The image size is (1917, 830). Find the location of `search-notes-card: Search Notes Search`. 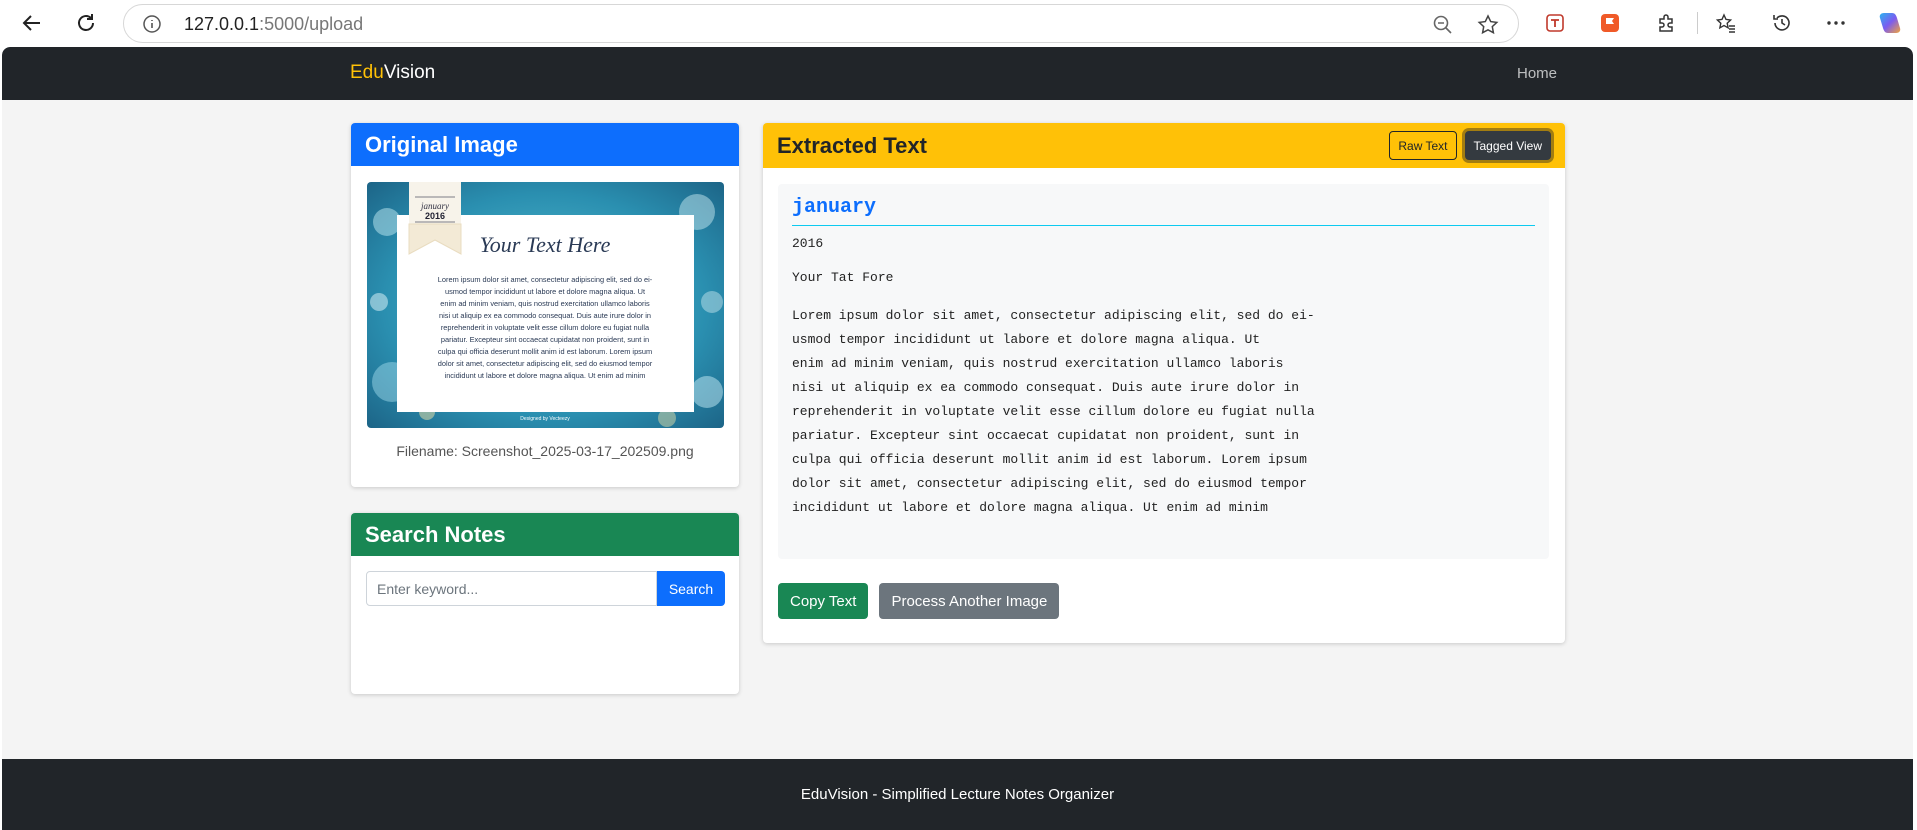

search-notes-card: Search Notes Search is located at coordinates (545, 603).